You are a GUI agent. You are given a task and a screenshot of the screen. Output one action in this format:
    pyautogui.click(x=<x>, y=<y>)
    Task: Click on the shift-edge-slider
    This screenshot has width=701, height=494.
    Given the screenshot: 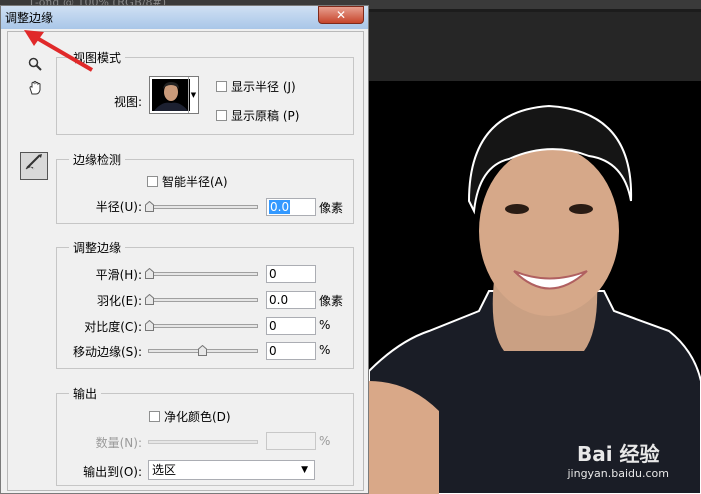 What is the action you would take?
    pyautogui.click(x=203, y=350)
    